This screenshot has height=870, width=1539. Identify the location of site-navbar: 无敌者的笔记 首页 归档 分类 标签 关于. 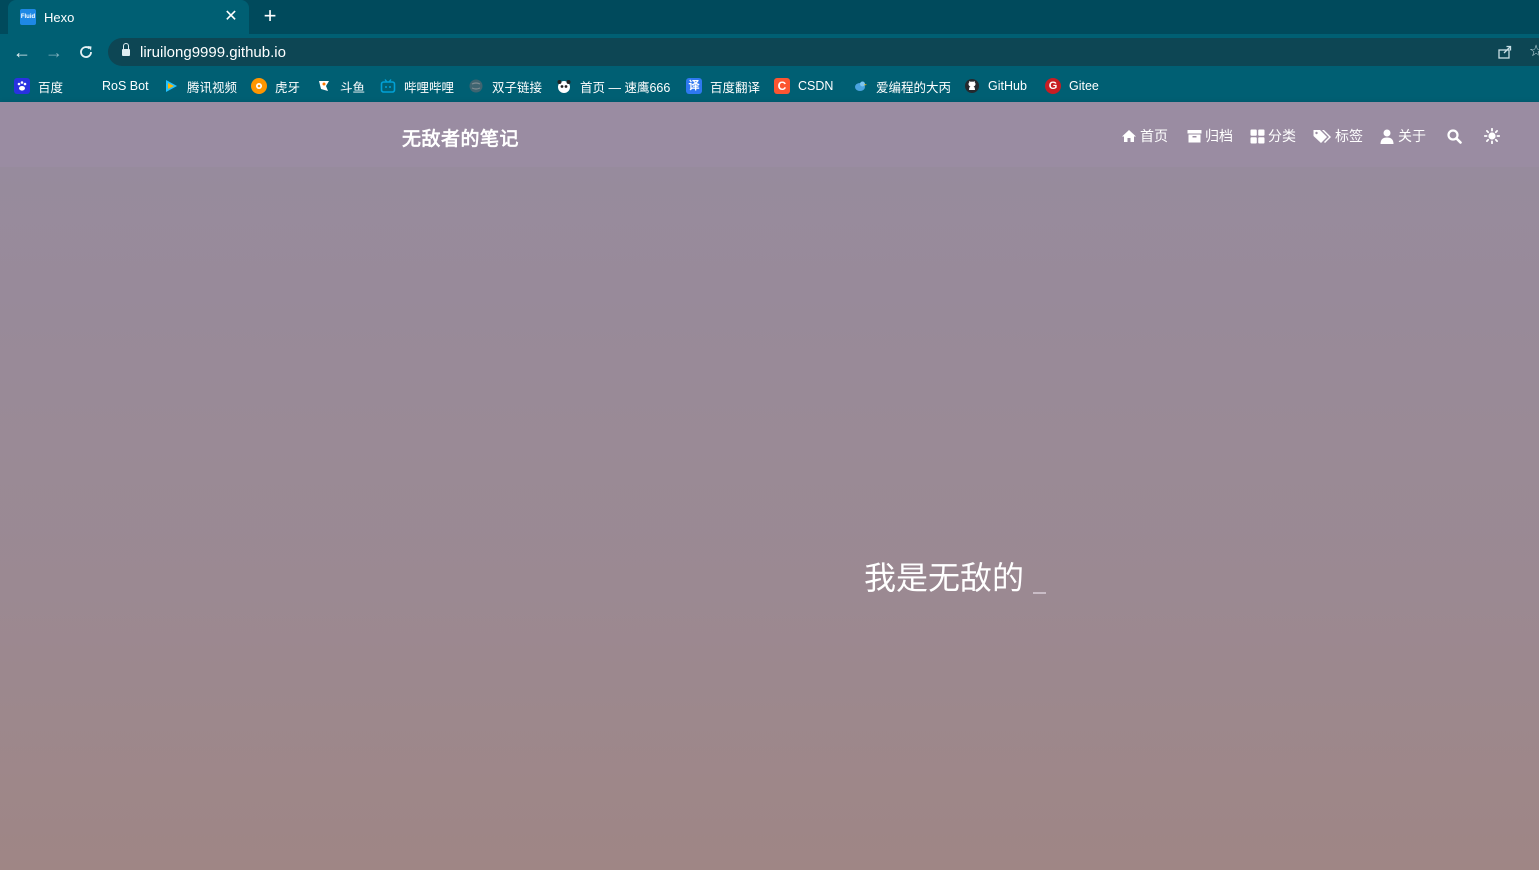
(769, 134).